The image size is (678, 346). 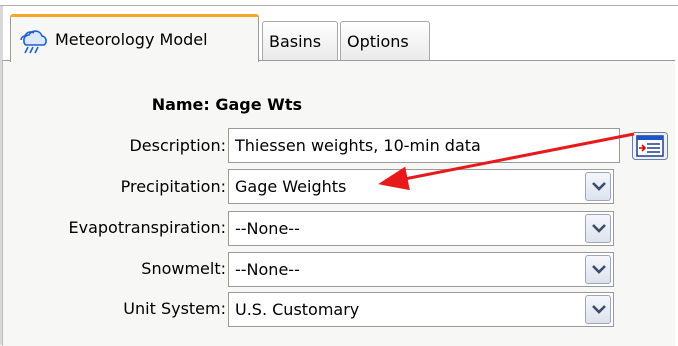 I want to click on snowmelt-value: --None--, so click(x=267, y=269).